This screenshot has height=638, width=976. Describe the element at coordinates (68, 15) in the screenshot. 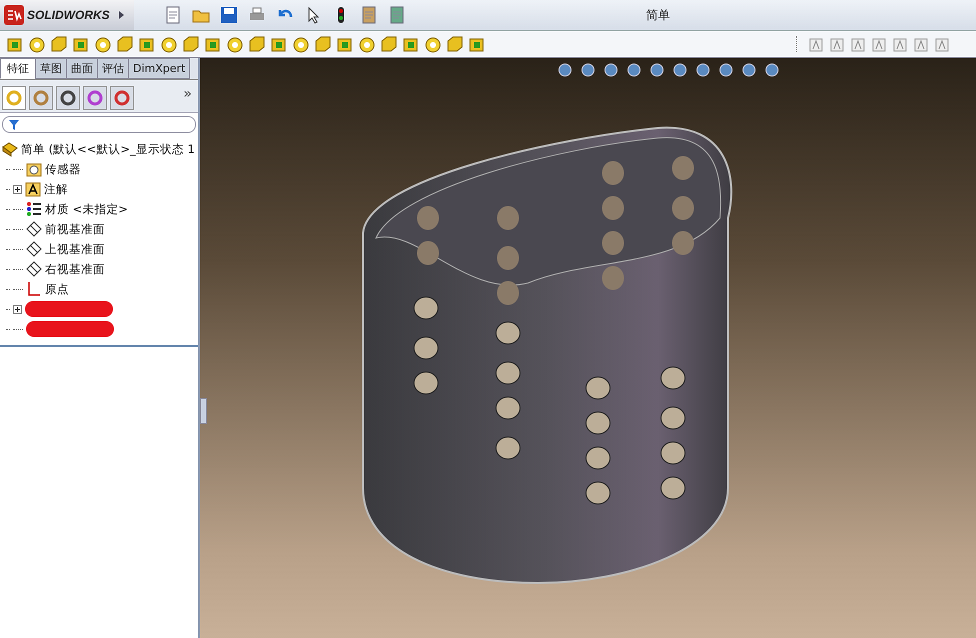

I see `logo-text: SOLIDWORKS` at that location.